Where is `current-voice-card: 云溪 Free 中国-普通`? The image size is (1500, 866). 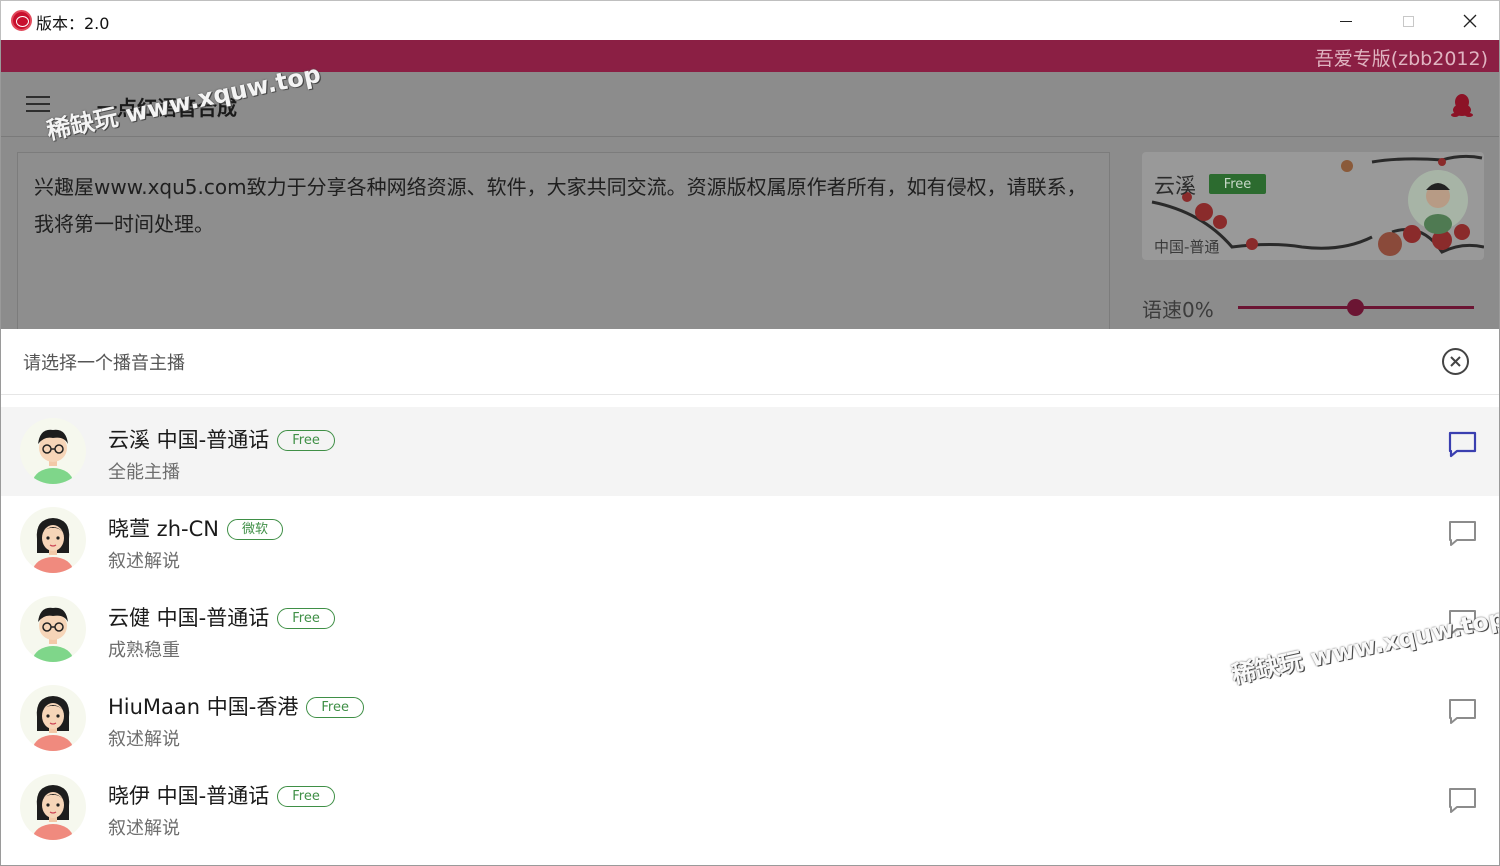
current-voice-card: 云溪 Free 中国-普通 is located at coordinates (1313, 206).